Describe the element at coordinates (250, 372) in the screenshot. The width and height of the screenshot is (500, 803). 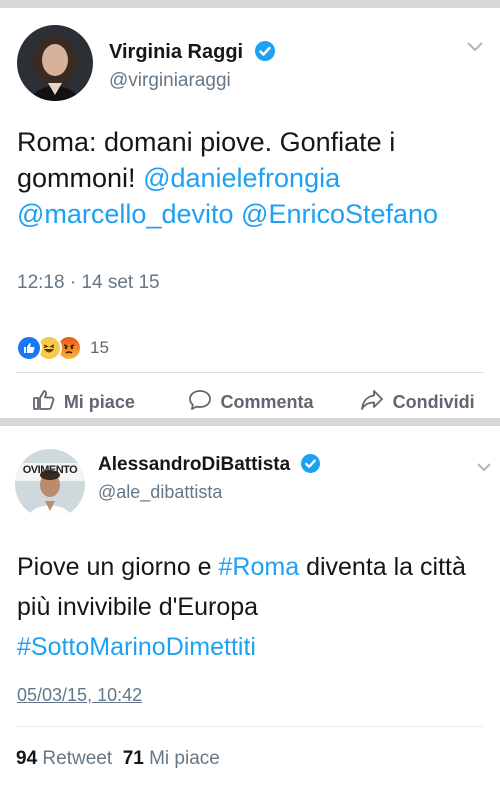
I see `actions-divider` at that location.